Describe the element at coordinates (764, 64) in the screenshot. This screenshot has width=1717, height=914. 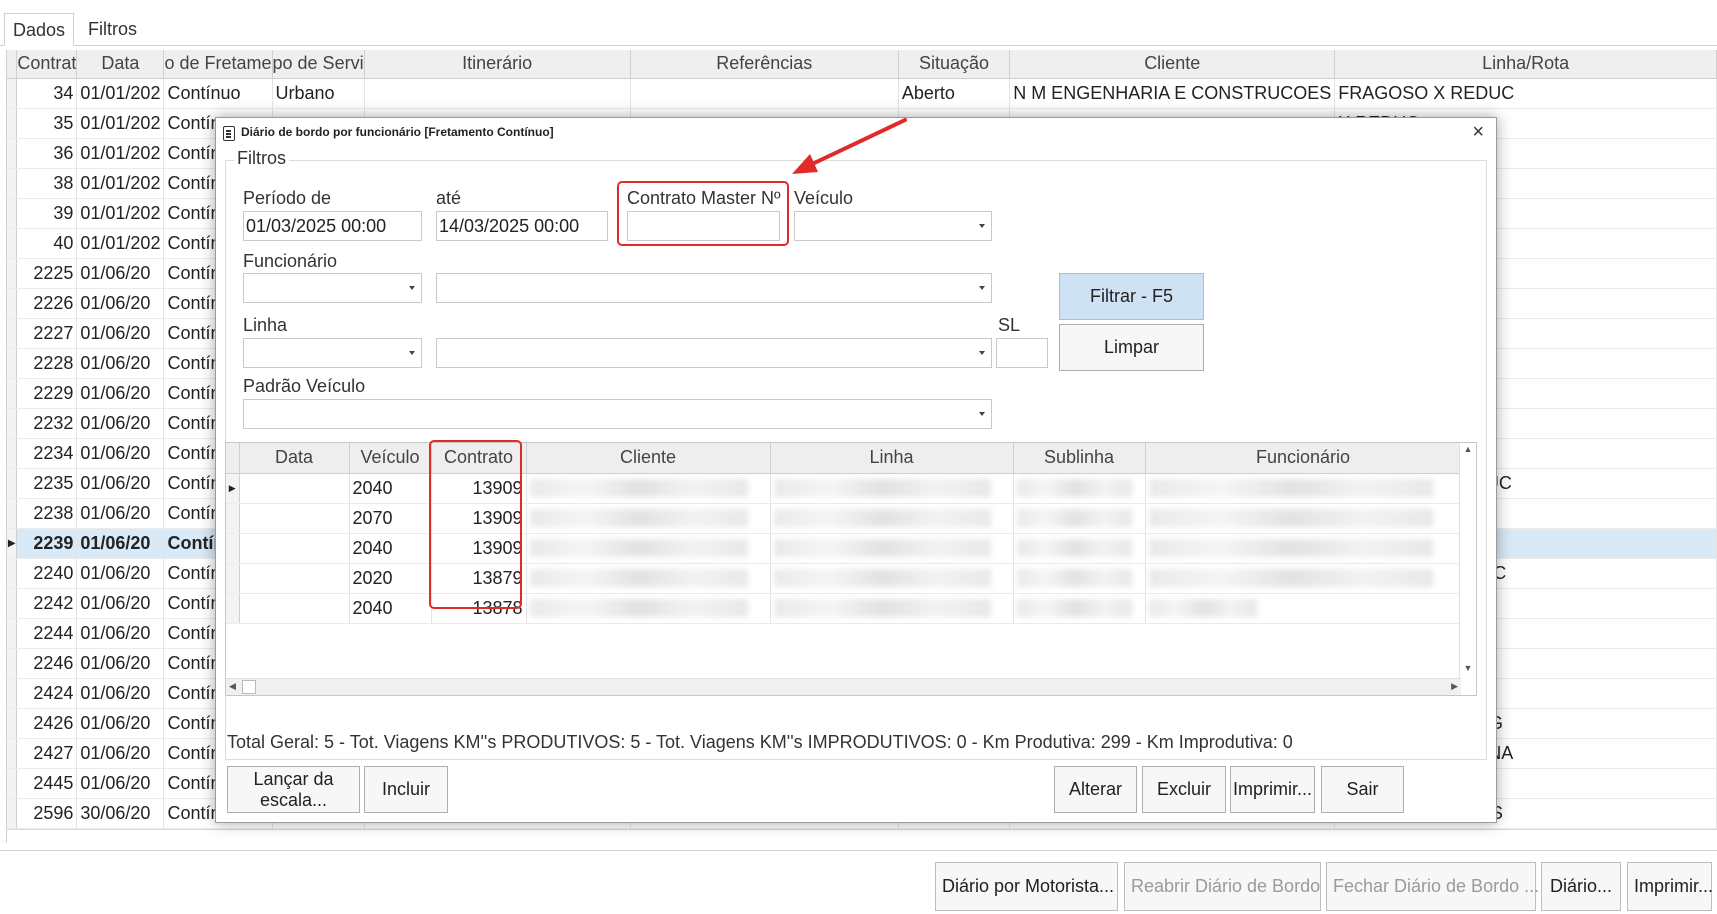
I see `col-header-referencias: Referências` at that location.